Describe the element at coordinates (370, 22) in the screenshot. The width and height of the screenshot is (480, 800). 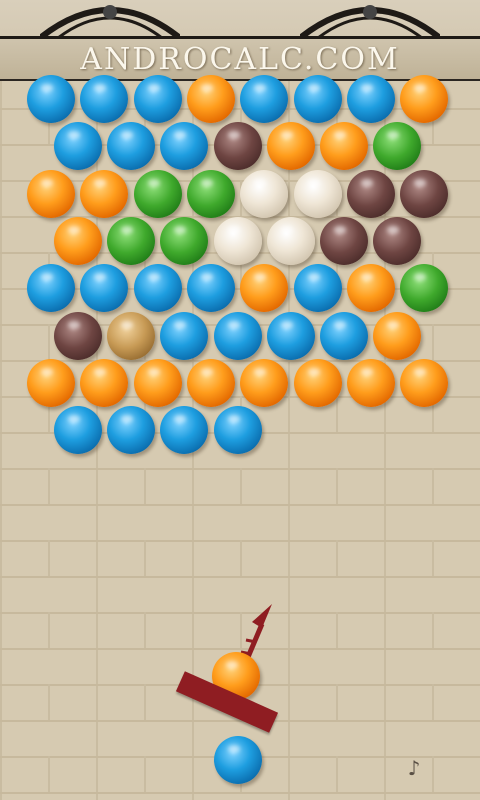
I see `right-arch-ornament` at that location.